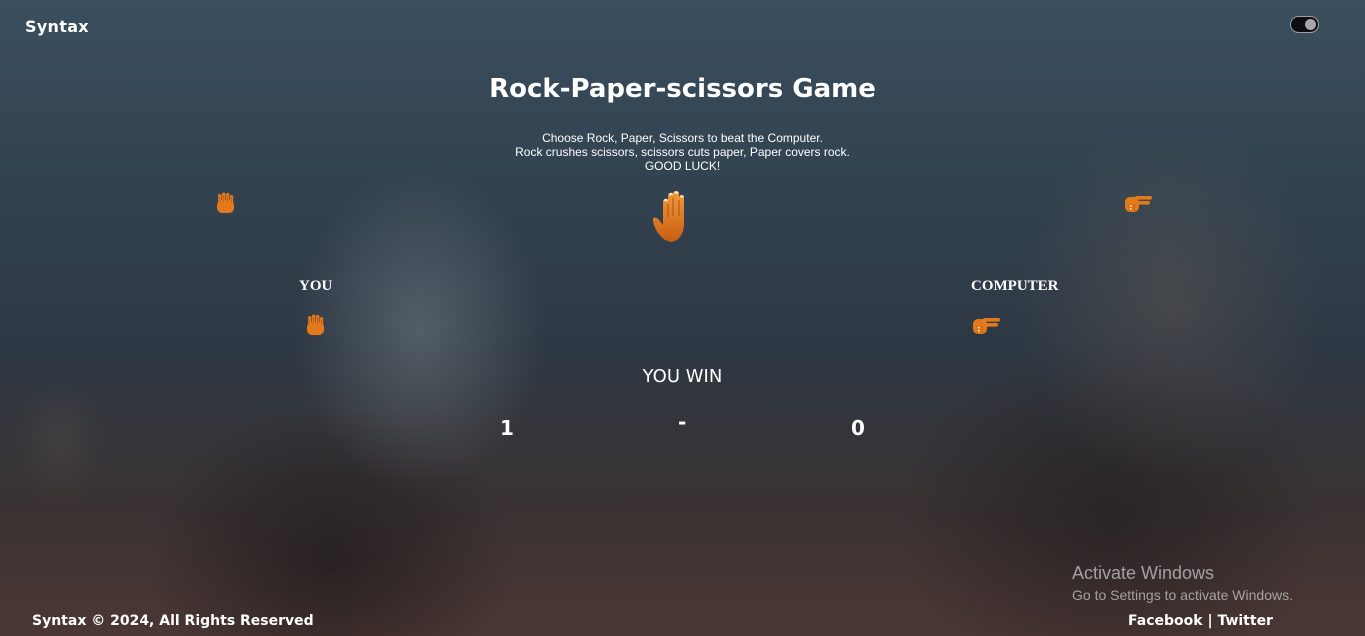 Image resolution: width=1365 pixels, height=636 pixels. I want to click on player-label: YOU, so click(316, 286).